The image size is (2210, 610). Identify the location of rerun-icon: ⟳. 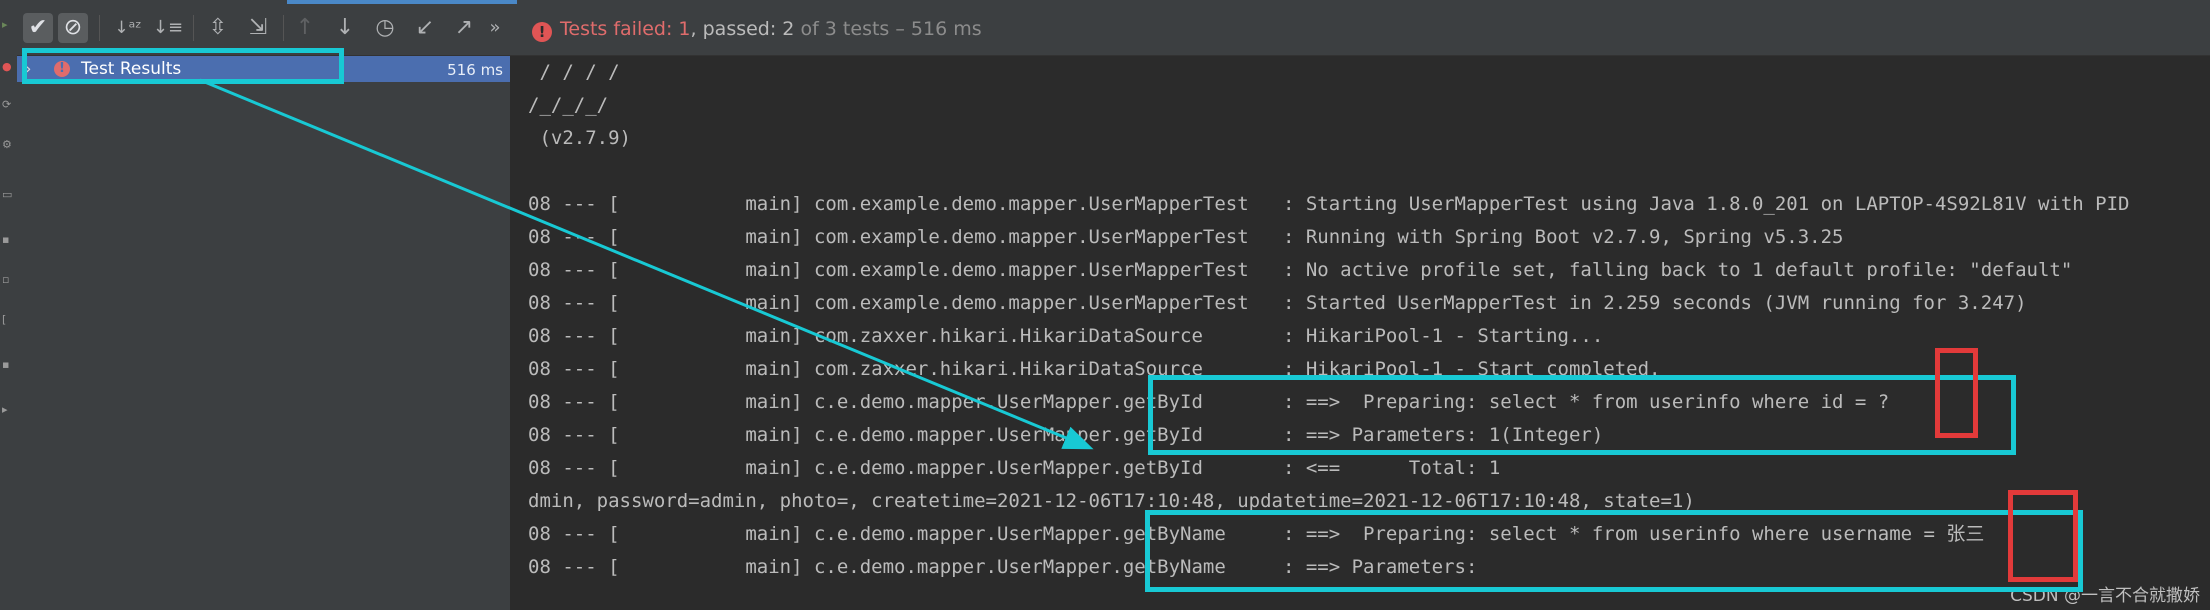
(7, 104).